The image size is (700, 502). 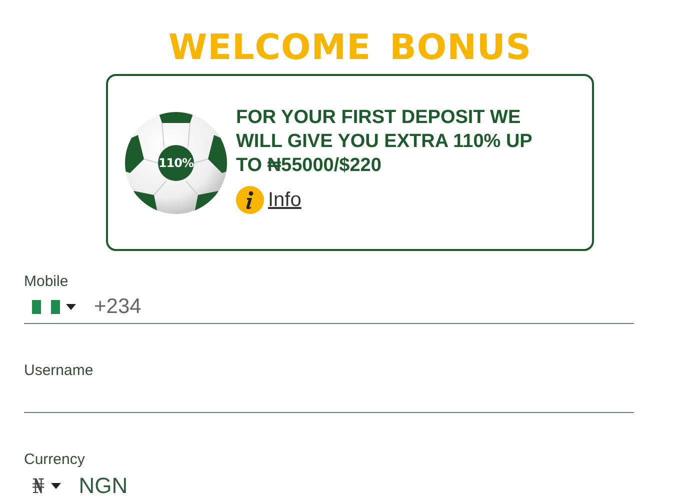 I want to click on currency-picker: ₦, so click(x=50, y=486).